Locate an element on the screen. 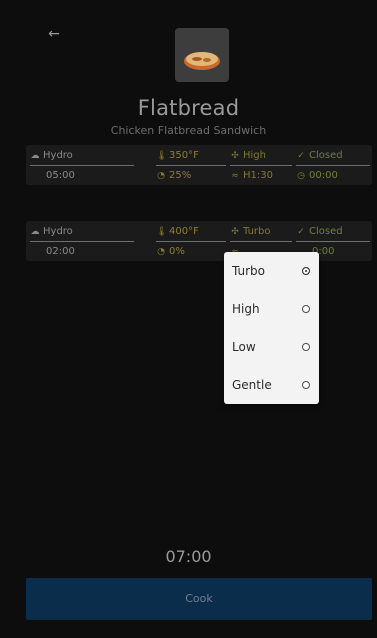 The height and width of the screenshot is (638, 377). duration-field: 05:00 is located at coordinates (86, 176).